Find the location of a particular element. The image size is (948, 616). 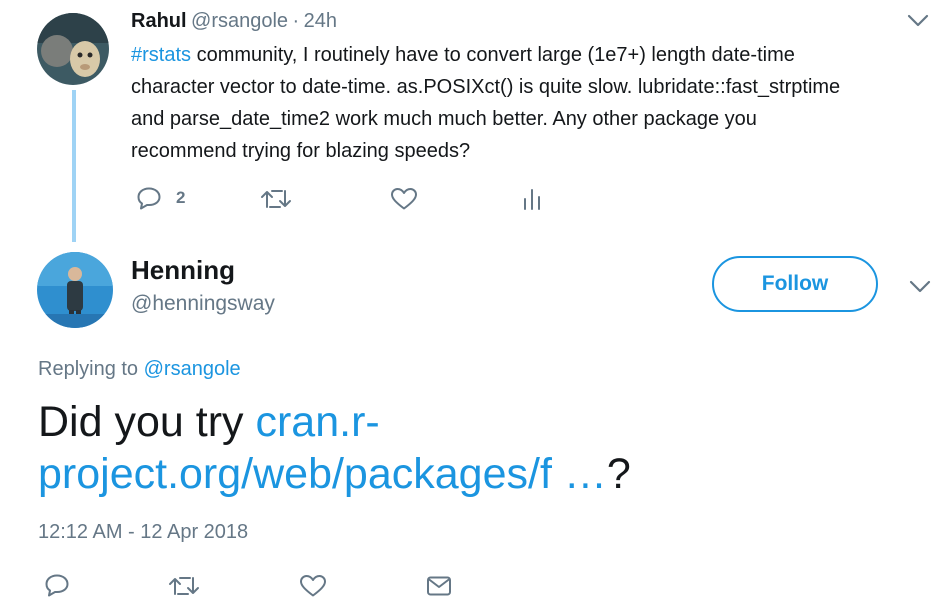

main-text-suffix: ? is located at coordinates (618, 474).